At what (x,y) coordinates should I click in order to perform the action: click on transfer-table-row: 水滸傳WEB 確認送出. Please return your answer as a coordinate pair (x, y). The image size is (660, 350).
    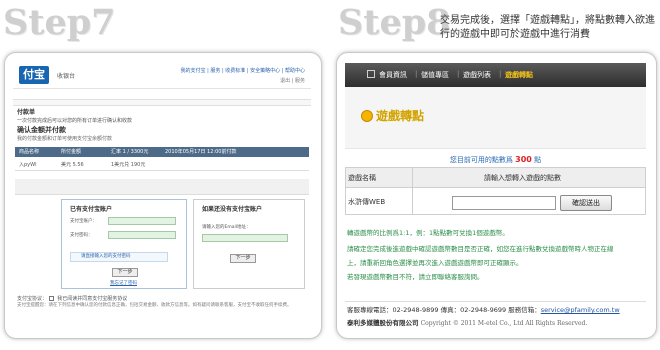
    Looking at the image, I should click on (495, 202).